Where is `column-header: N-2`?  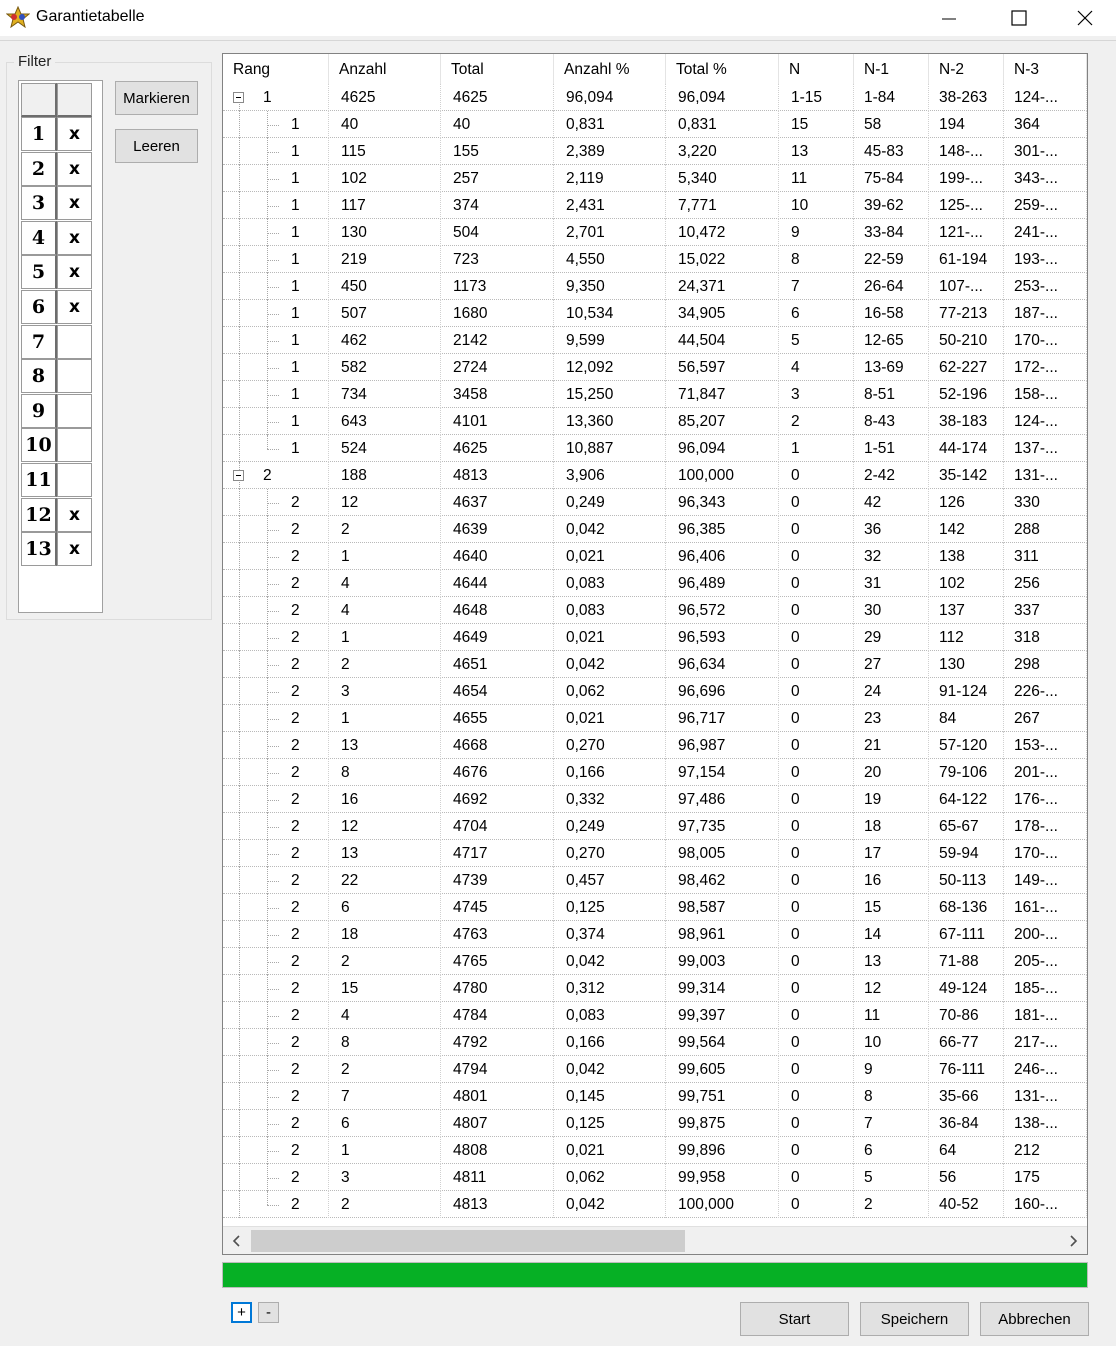 column-header: N-2 is located at coordinates (966, 69).